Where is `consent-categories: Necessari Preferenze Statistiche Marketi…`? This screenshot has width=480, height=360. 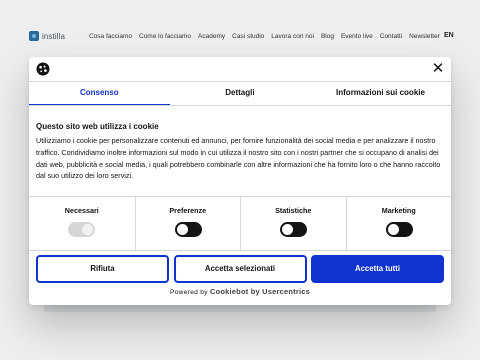 consent-categories: Necessari Preferenze Statistiche Marketi… is located at coordinates (240, 223).